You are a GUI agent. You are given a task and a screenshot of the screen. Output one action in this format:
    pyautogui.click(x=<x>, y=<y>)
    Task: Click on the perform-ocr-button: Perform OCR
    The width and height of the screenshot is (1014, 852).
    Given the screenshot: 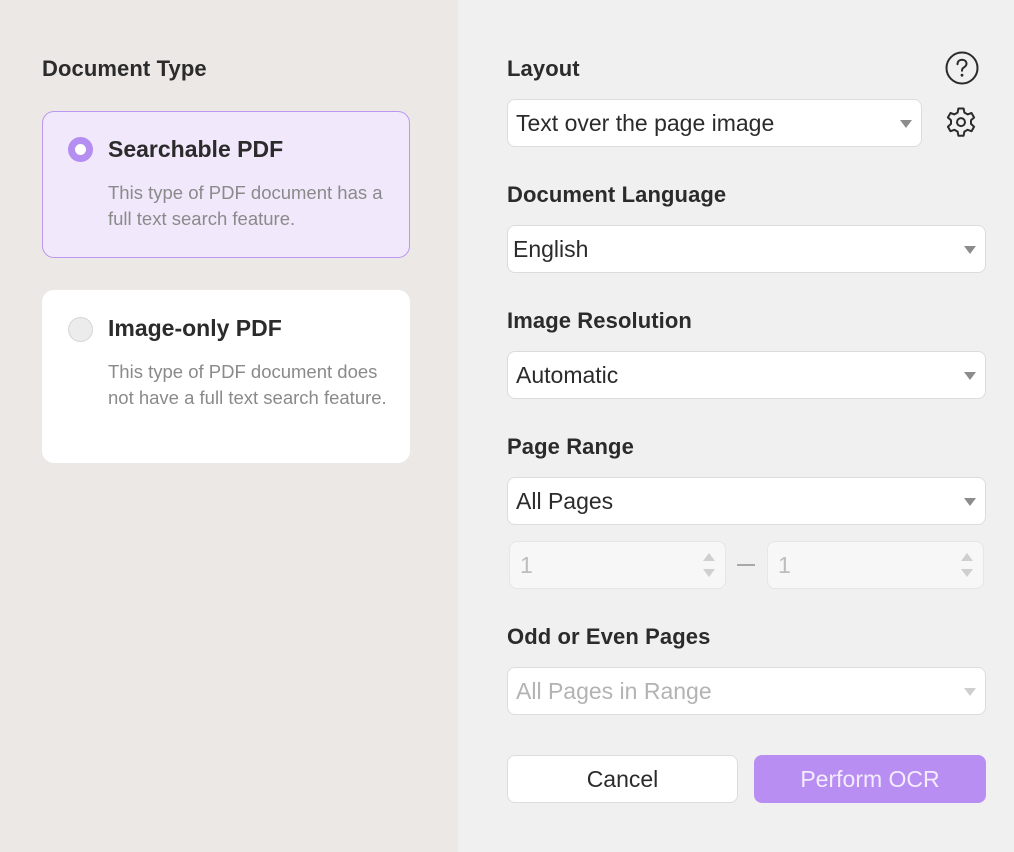 What is the action you would take?
    pyautogui.click(x=870, y=779)
    